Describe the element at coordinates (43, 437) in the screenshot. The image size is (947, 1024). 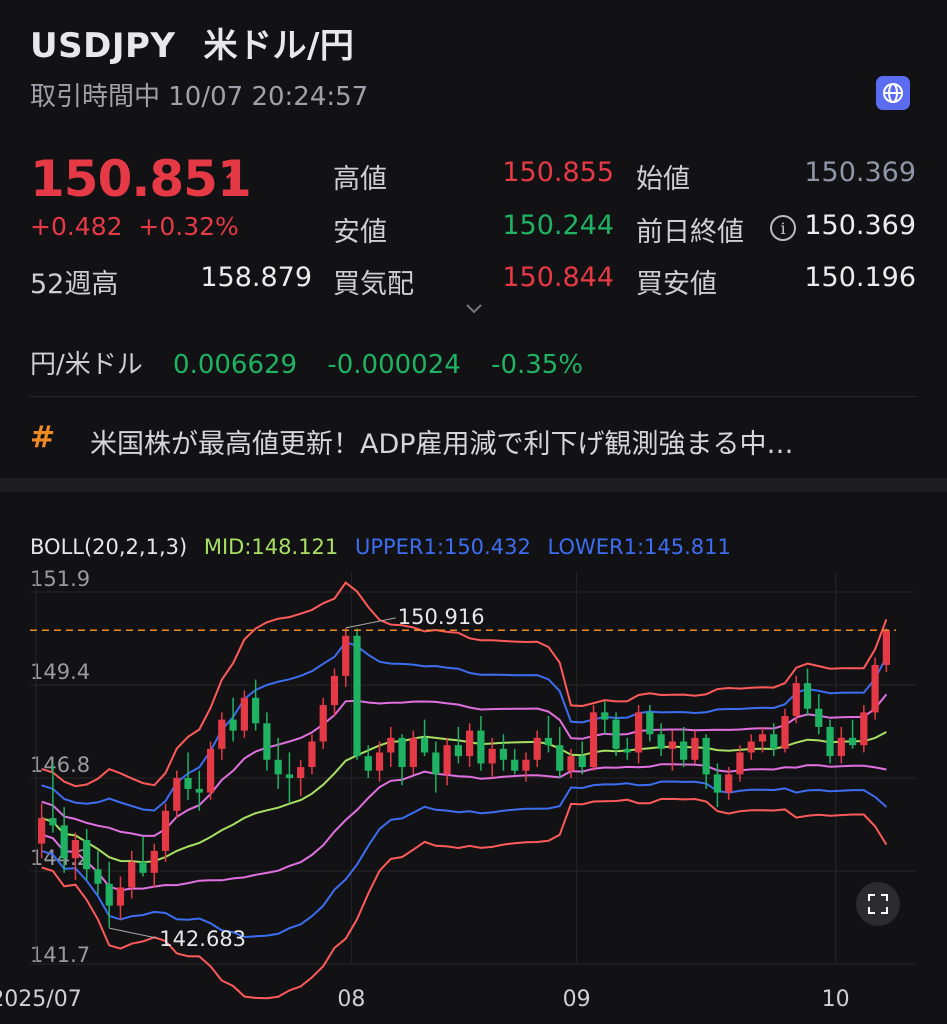
I see `hashtag-icon: #` at that location.